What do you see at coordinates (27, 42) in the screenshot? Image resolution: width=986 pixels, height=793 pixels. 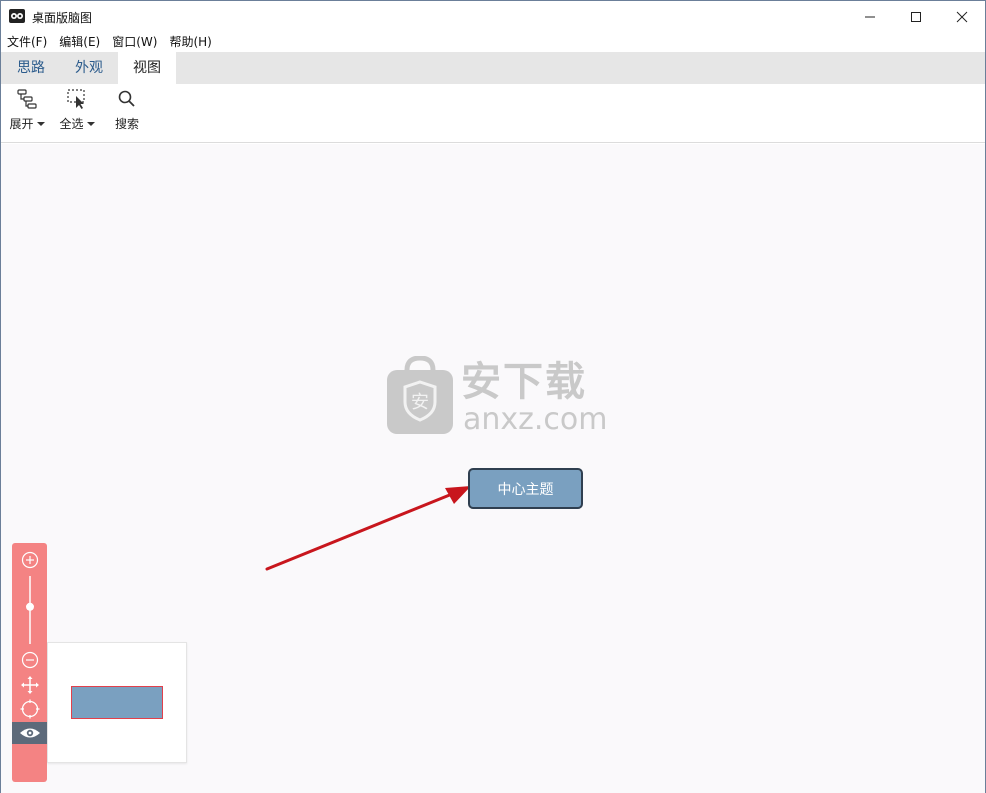 I see `menu-file: 文件(F)` at bounding box center [27, 42].